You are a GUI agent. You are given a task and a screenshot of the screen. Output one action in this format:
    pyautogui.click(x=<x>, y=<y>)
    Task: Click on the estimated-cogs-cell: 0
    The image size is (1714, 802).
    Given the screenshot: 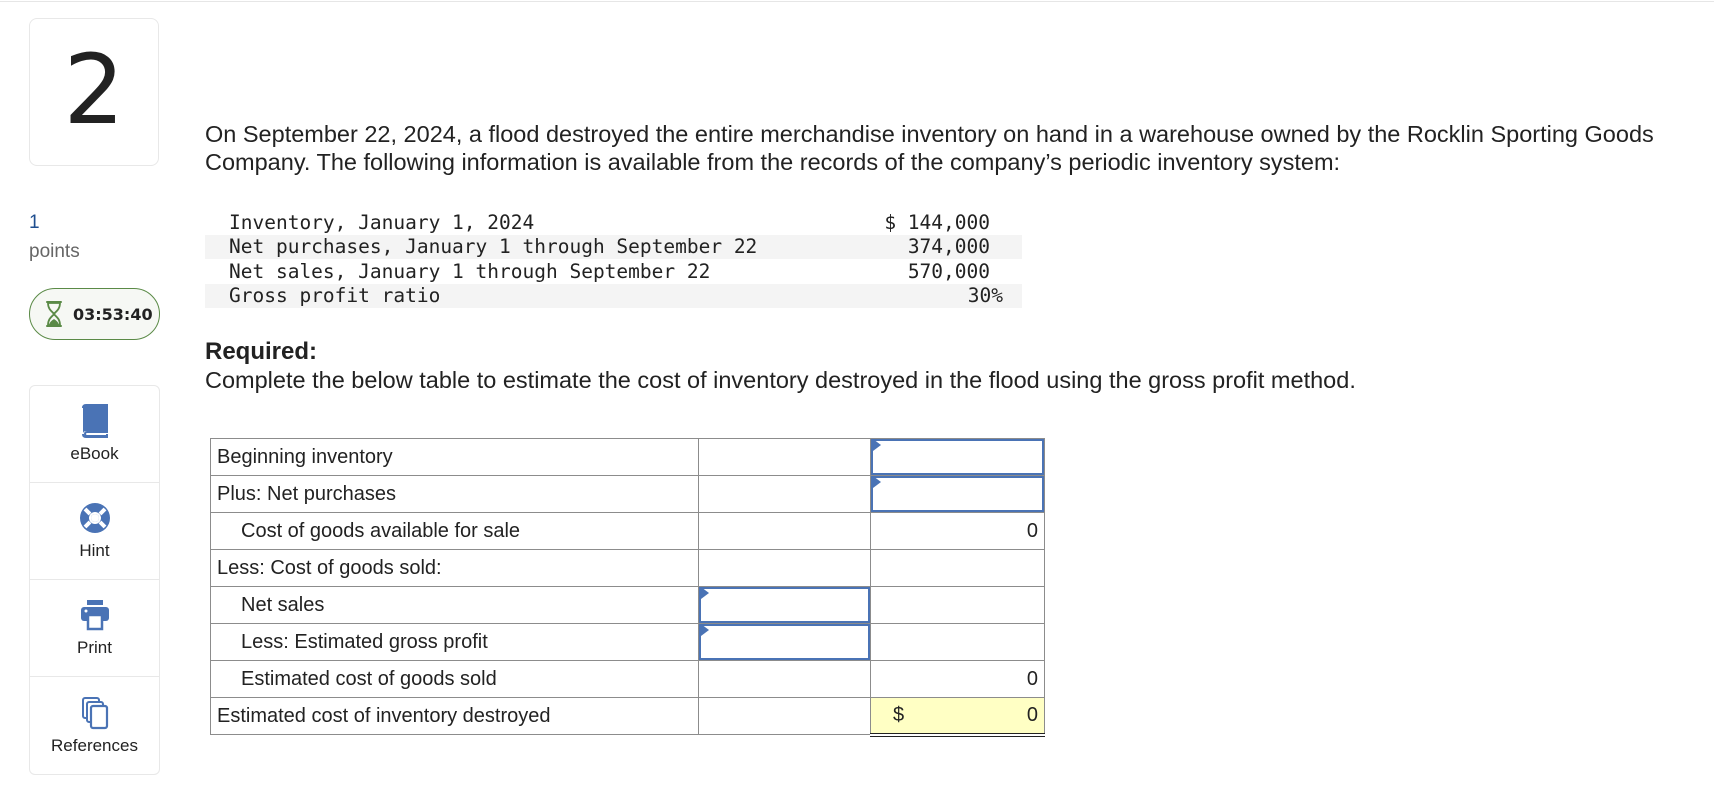 What is the action you would take?
    pyautogui.click(x=957, y=679)
    